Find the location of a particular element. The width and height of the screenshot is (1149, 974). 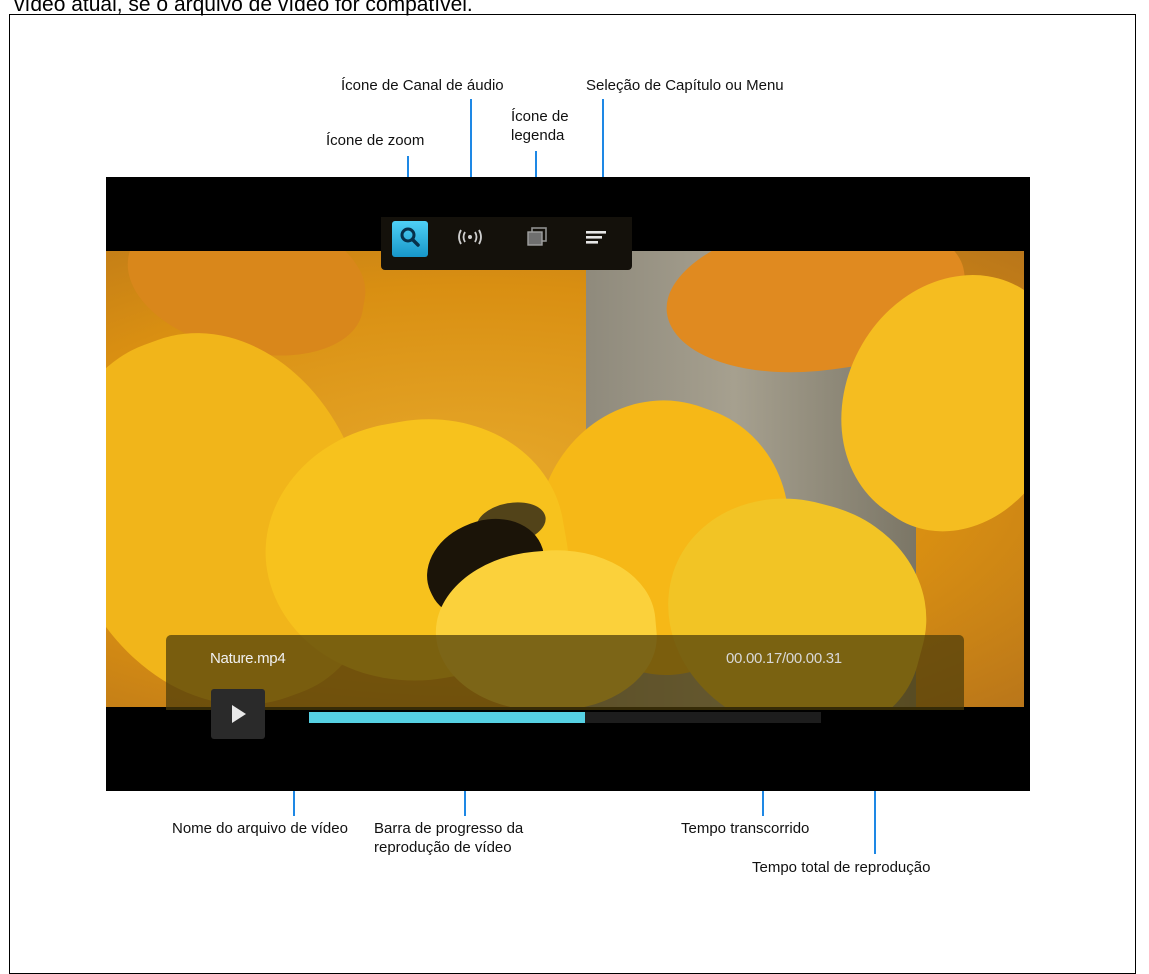

subtitle-button is located at coordinates (537, 239).